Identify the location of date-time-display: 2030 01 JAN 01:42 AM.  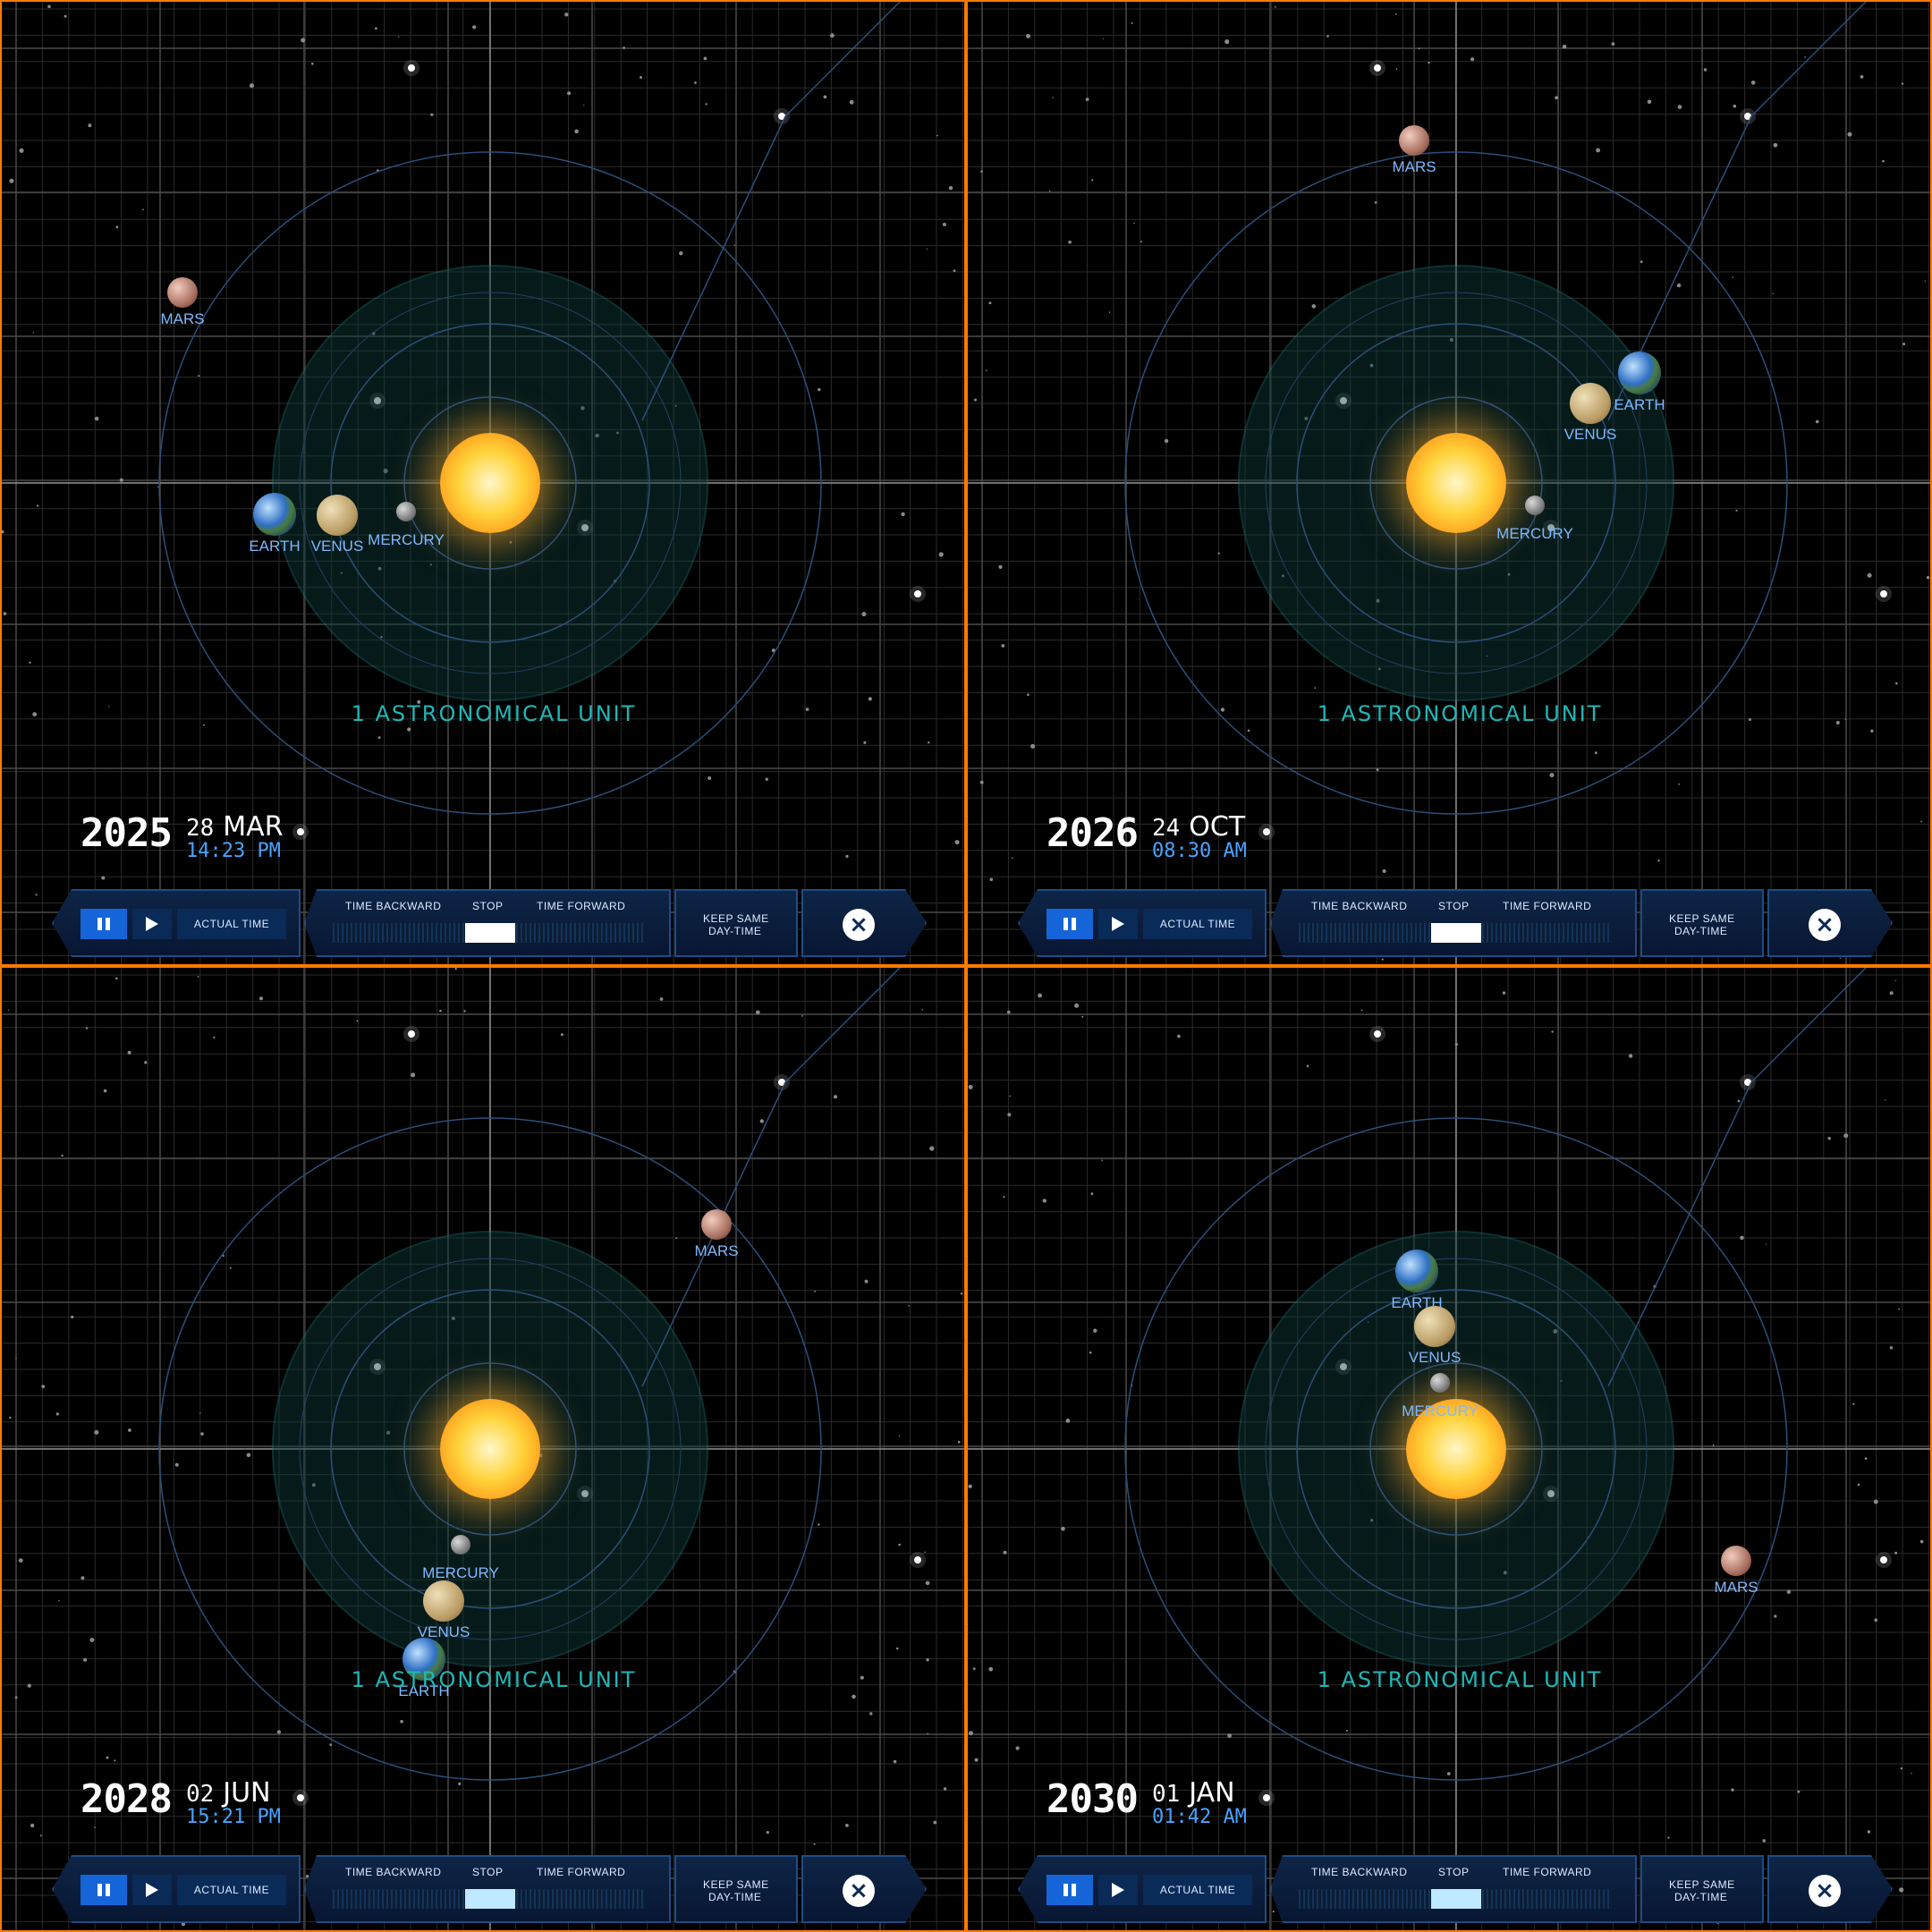
(1146, 1802).